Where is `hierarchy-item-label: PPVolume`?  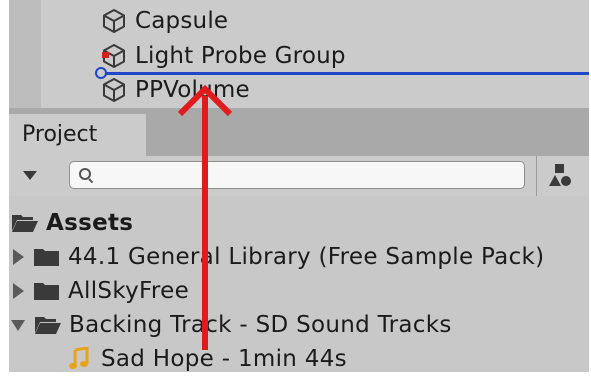
hierarchy-item-label: PPVolume is located at coordinates (192, 90).